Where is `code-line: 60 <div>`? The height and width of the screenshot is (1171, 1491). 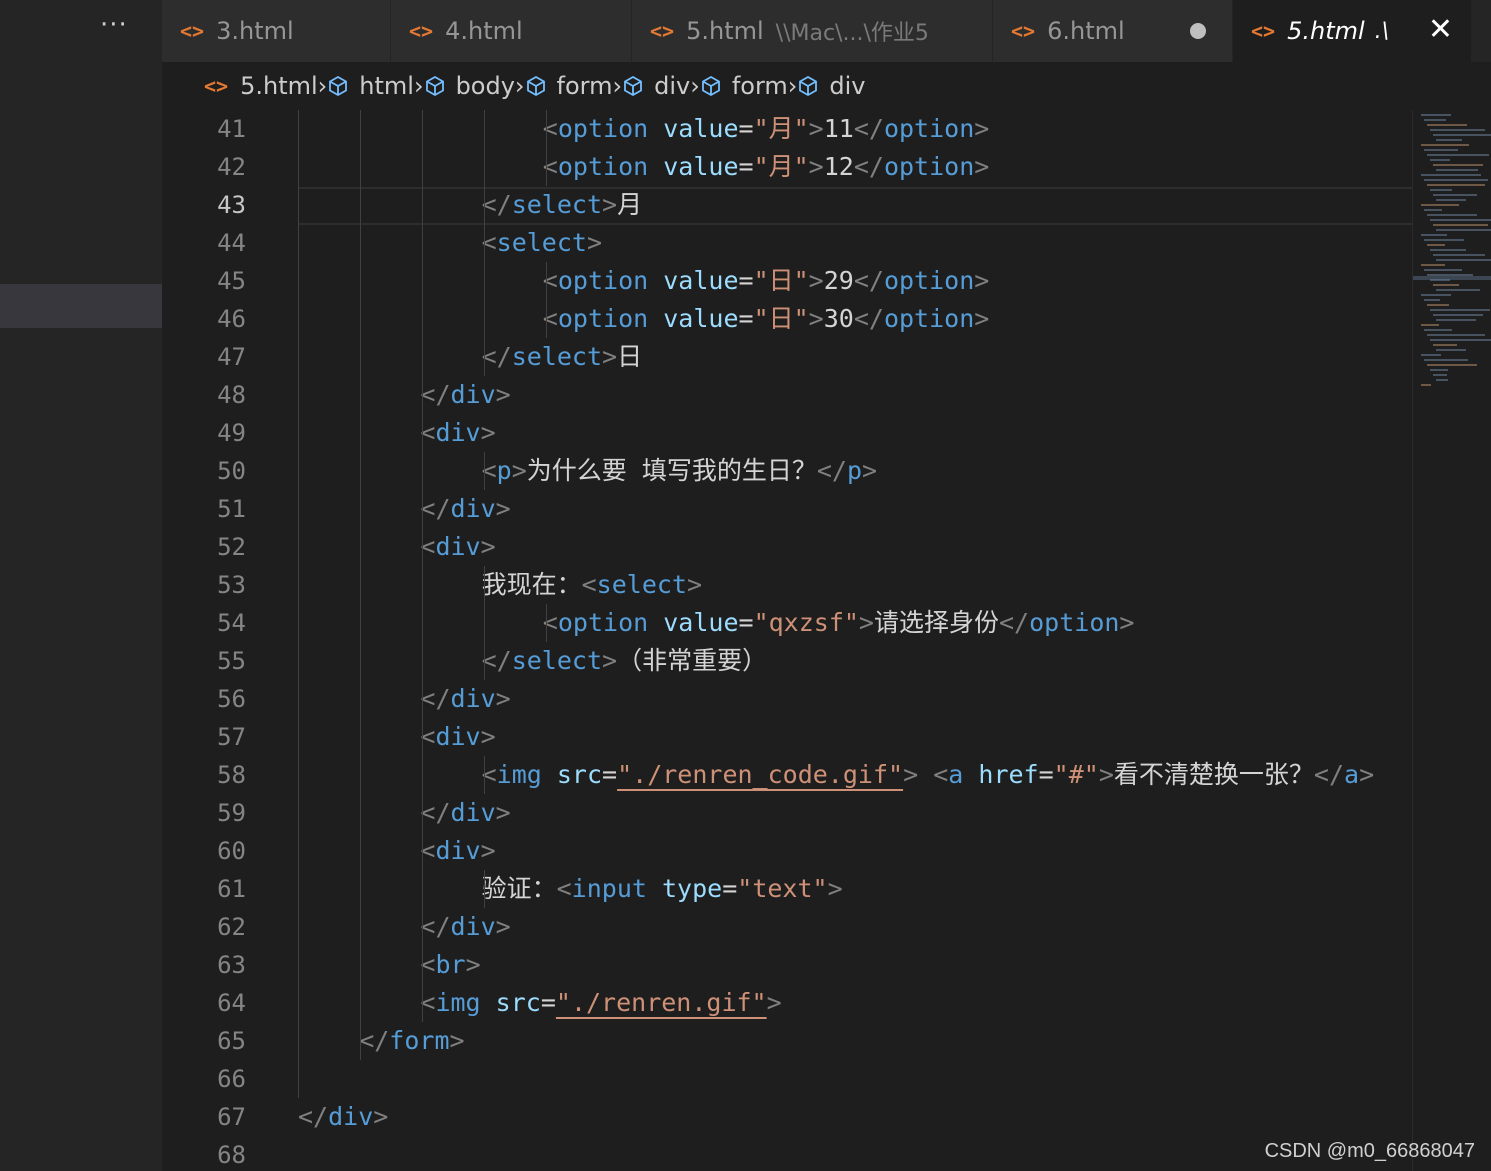
code-line: 60 <div> is located at coordinates (787, 851).